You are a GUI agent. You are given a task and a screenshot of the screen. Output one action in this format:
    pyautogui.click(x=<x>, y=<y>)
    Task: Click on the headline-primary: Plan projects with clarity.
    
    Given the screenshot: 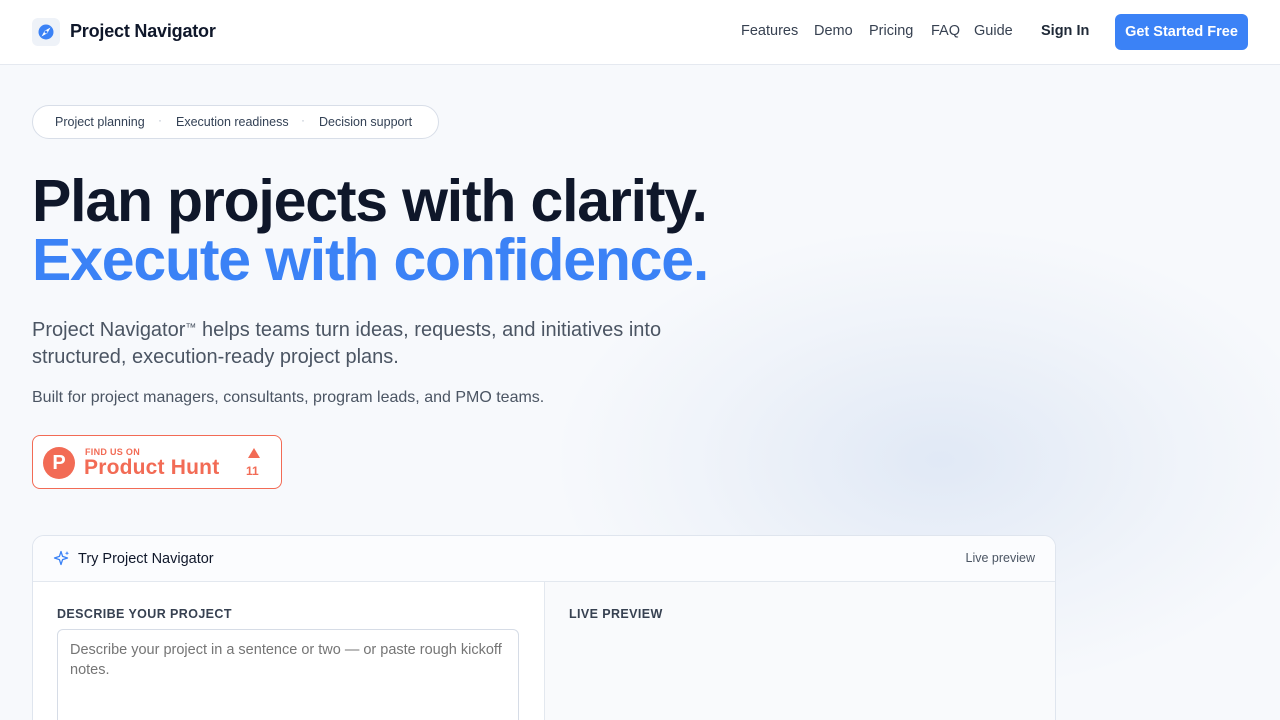 What is the action you would take?
    pyautogui.click(x=370, y=201)
    